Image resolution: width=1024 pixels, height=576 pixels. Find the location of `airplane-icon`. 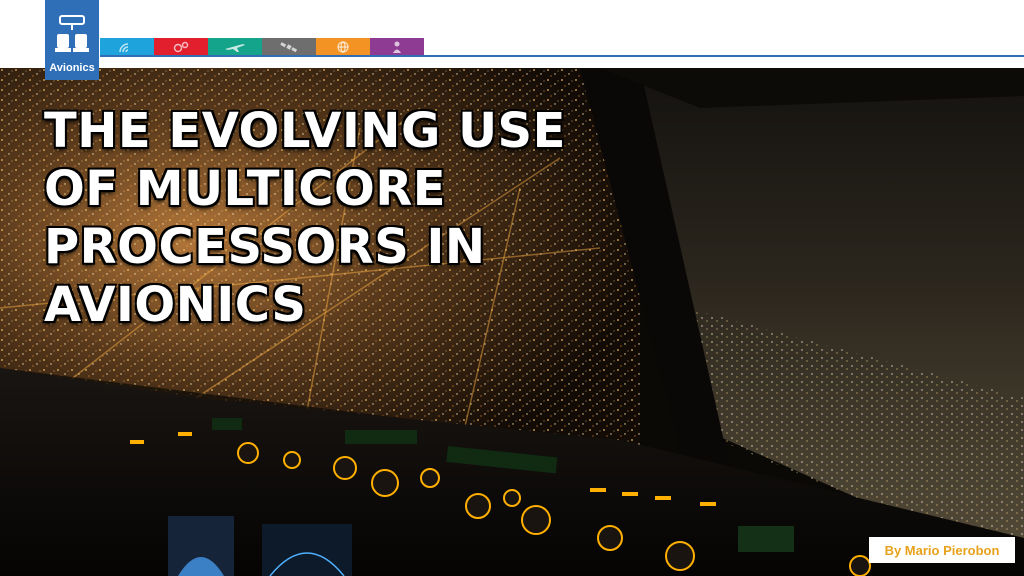

airplane-icon is located at coordinates (235, 47).